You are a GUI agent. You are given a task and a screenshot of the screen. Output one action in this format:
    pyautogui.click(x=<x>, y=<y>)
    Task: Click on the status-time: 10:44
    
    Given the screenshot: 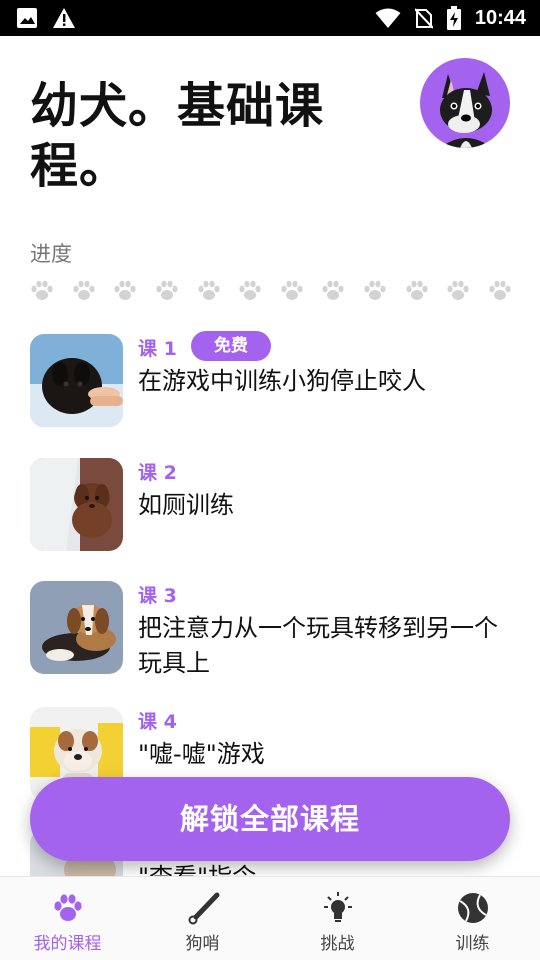 What is the action you would take?
    pyautogui.click(x=500, y=17)
    